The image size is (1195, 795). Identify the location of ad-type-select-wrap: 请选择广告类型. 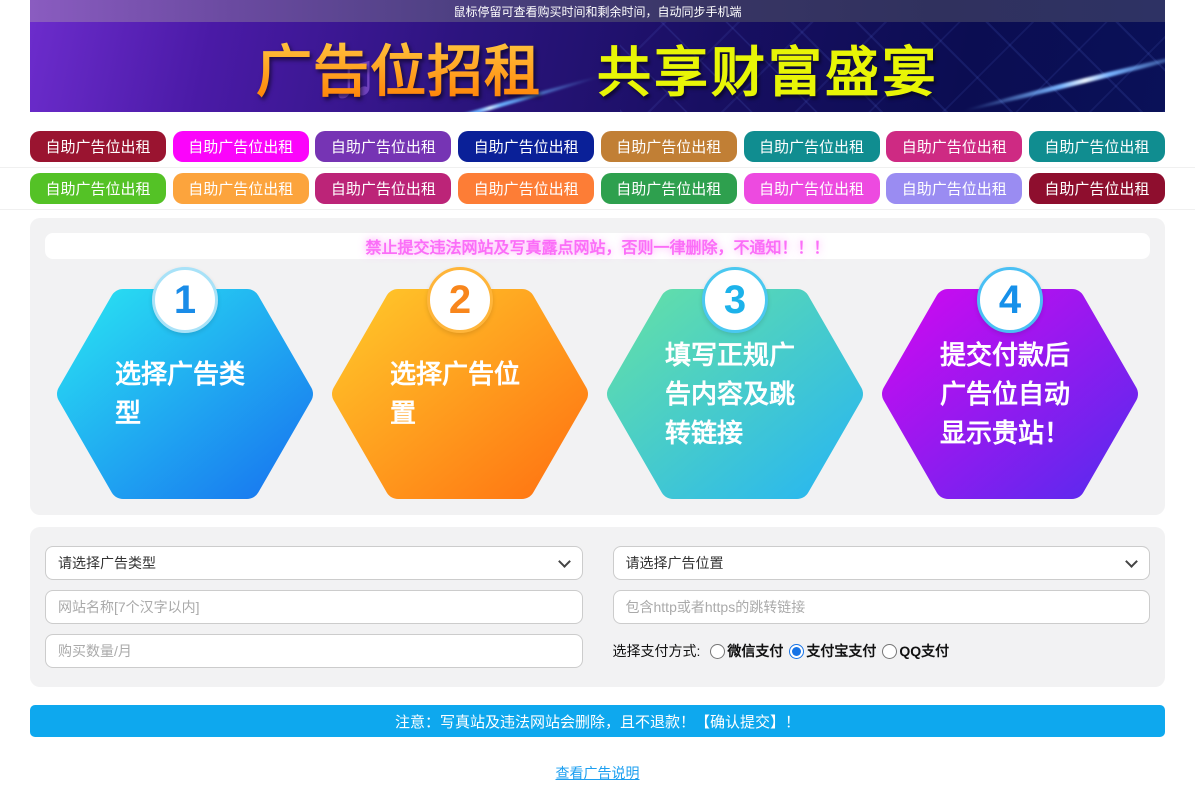
(314, 563).